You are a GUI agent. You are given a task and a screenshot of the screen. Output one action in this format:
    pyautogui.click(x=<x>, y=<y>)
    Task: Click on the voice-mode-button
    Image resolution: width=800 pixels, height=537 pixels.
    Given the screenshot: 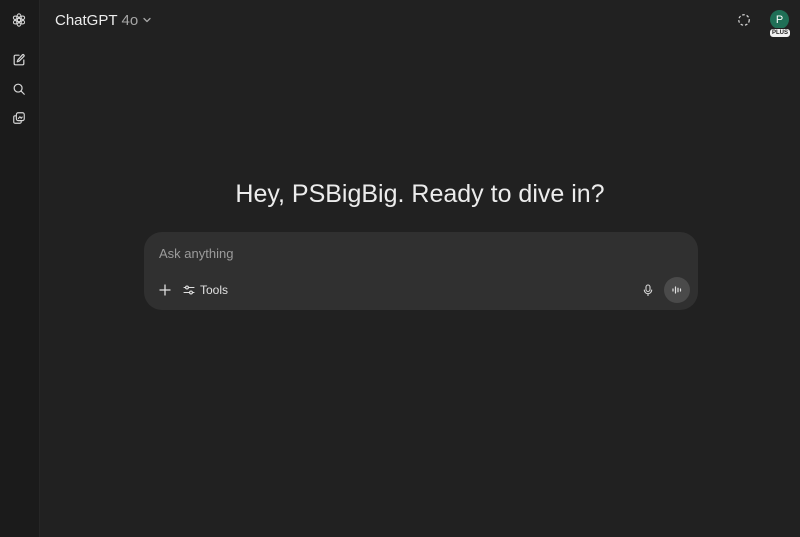 What is the action you would take?
    pyautogui.click(x=677, y=290)
    